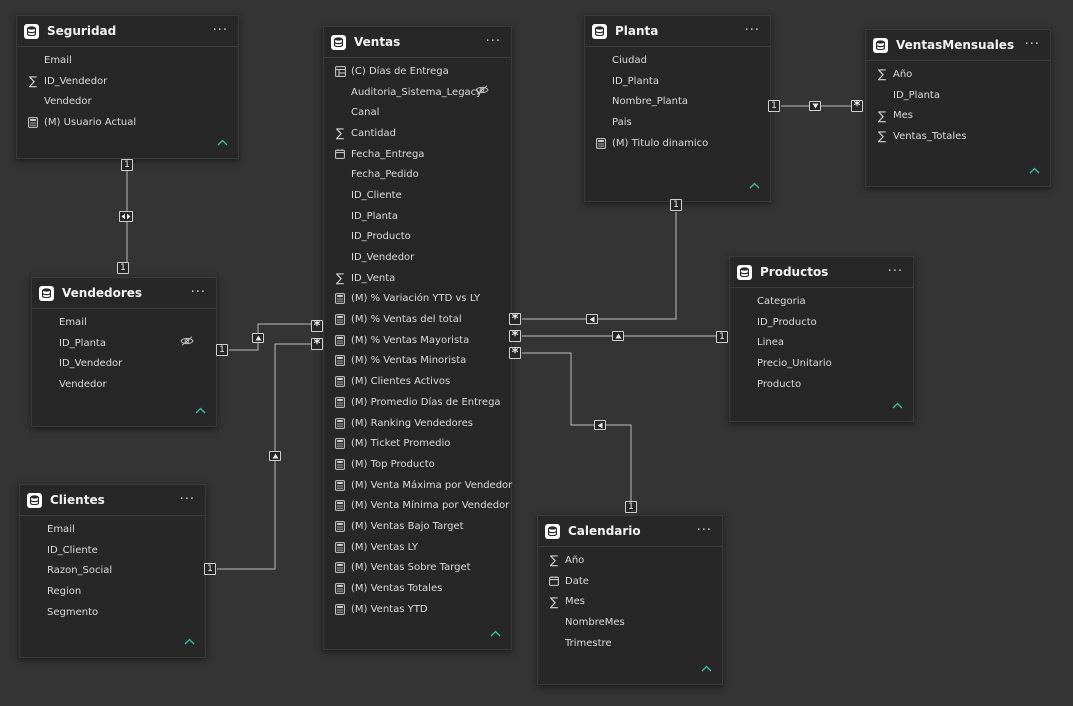 The width and height of the screenshot is (1073, 706). I want to click on field-row: (M) Venta Máxima por Vendedor, so click(418, 485).